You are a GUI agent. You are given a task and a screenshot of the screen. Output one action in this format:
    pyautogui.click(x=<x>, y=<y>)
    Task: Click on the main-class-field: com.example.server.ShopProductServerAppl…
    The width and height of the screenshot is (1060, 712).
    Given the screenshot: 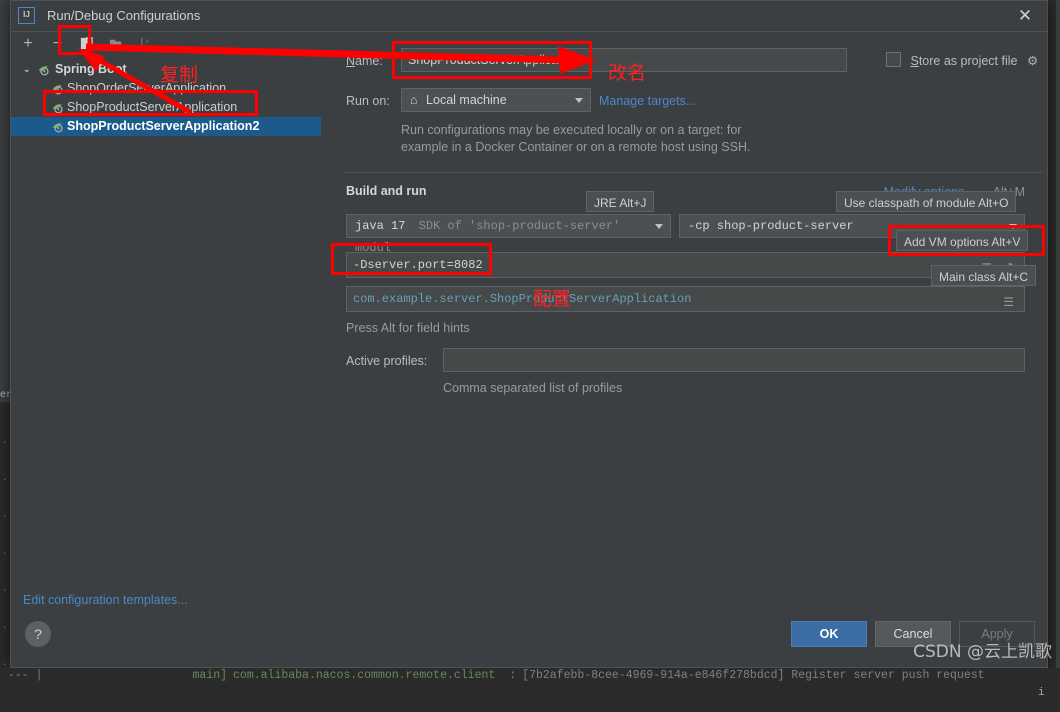 What is the action you would take?
    pyautogui.click(x=685, y=299)
    